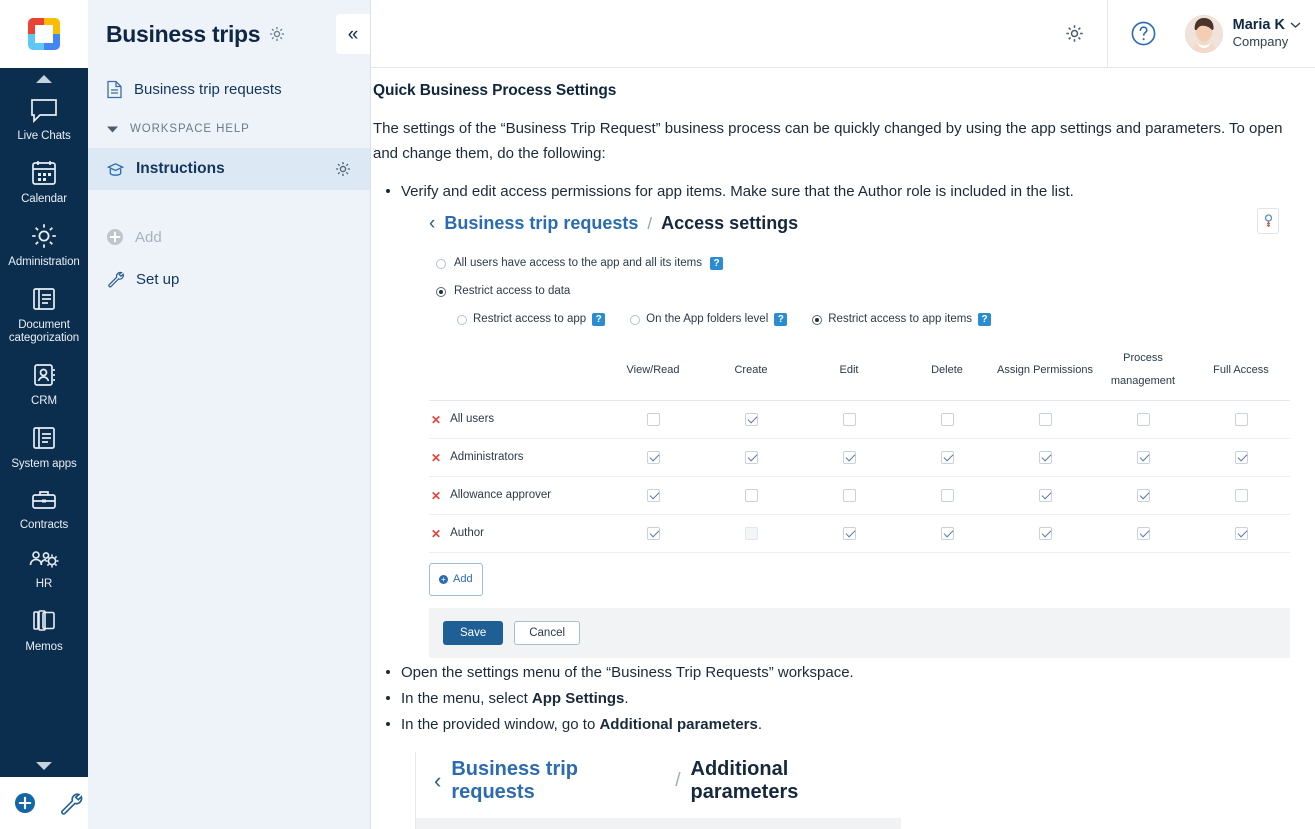  What do you see at coordinates (353, 34) in the screenshot?
I see `collapse-panel-button: «` at bounding box center [353, 34].